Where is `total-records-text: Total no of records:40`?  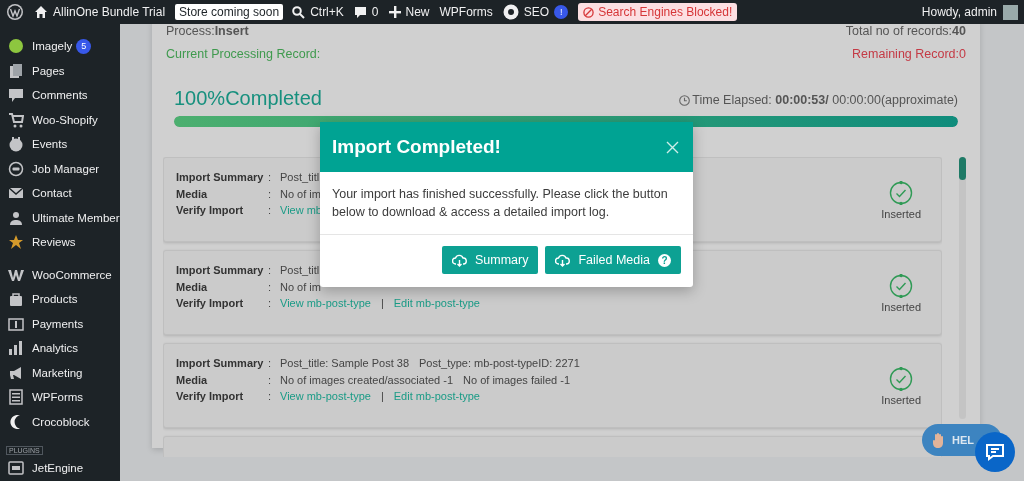 total-records-text: Total no of records:40 is located at coordinates (905, 31).